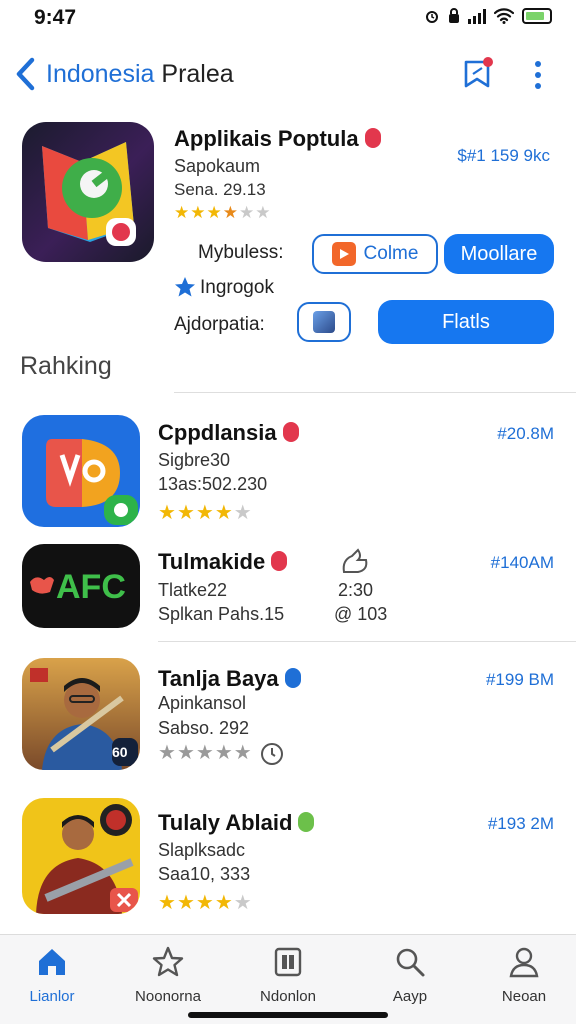 The height and width of the screenshot is (1024, 576). What do you see at coordinates (219, 324) in the screenshot?
I see `ajdorpatia-label: Ajdorpatia:` at bounding box center [219, 324].